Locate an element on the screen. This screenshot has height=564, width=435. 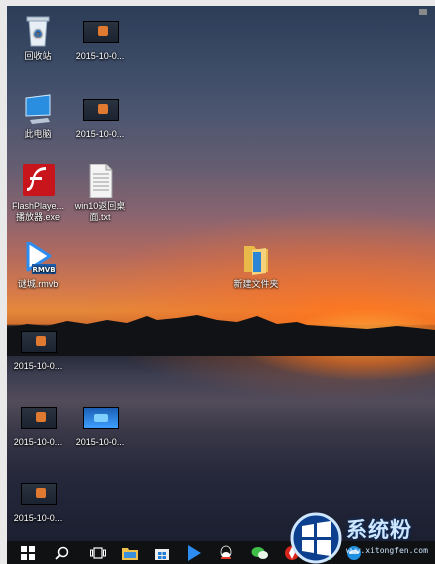
media-play-icon: RMVB is located at coordinates (38, 258).